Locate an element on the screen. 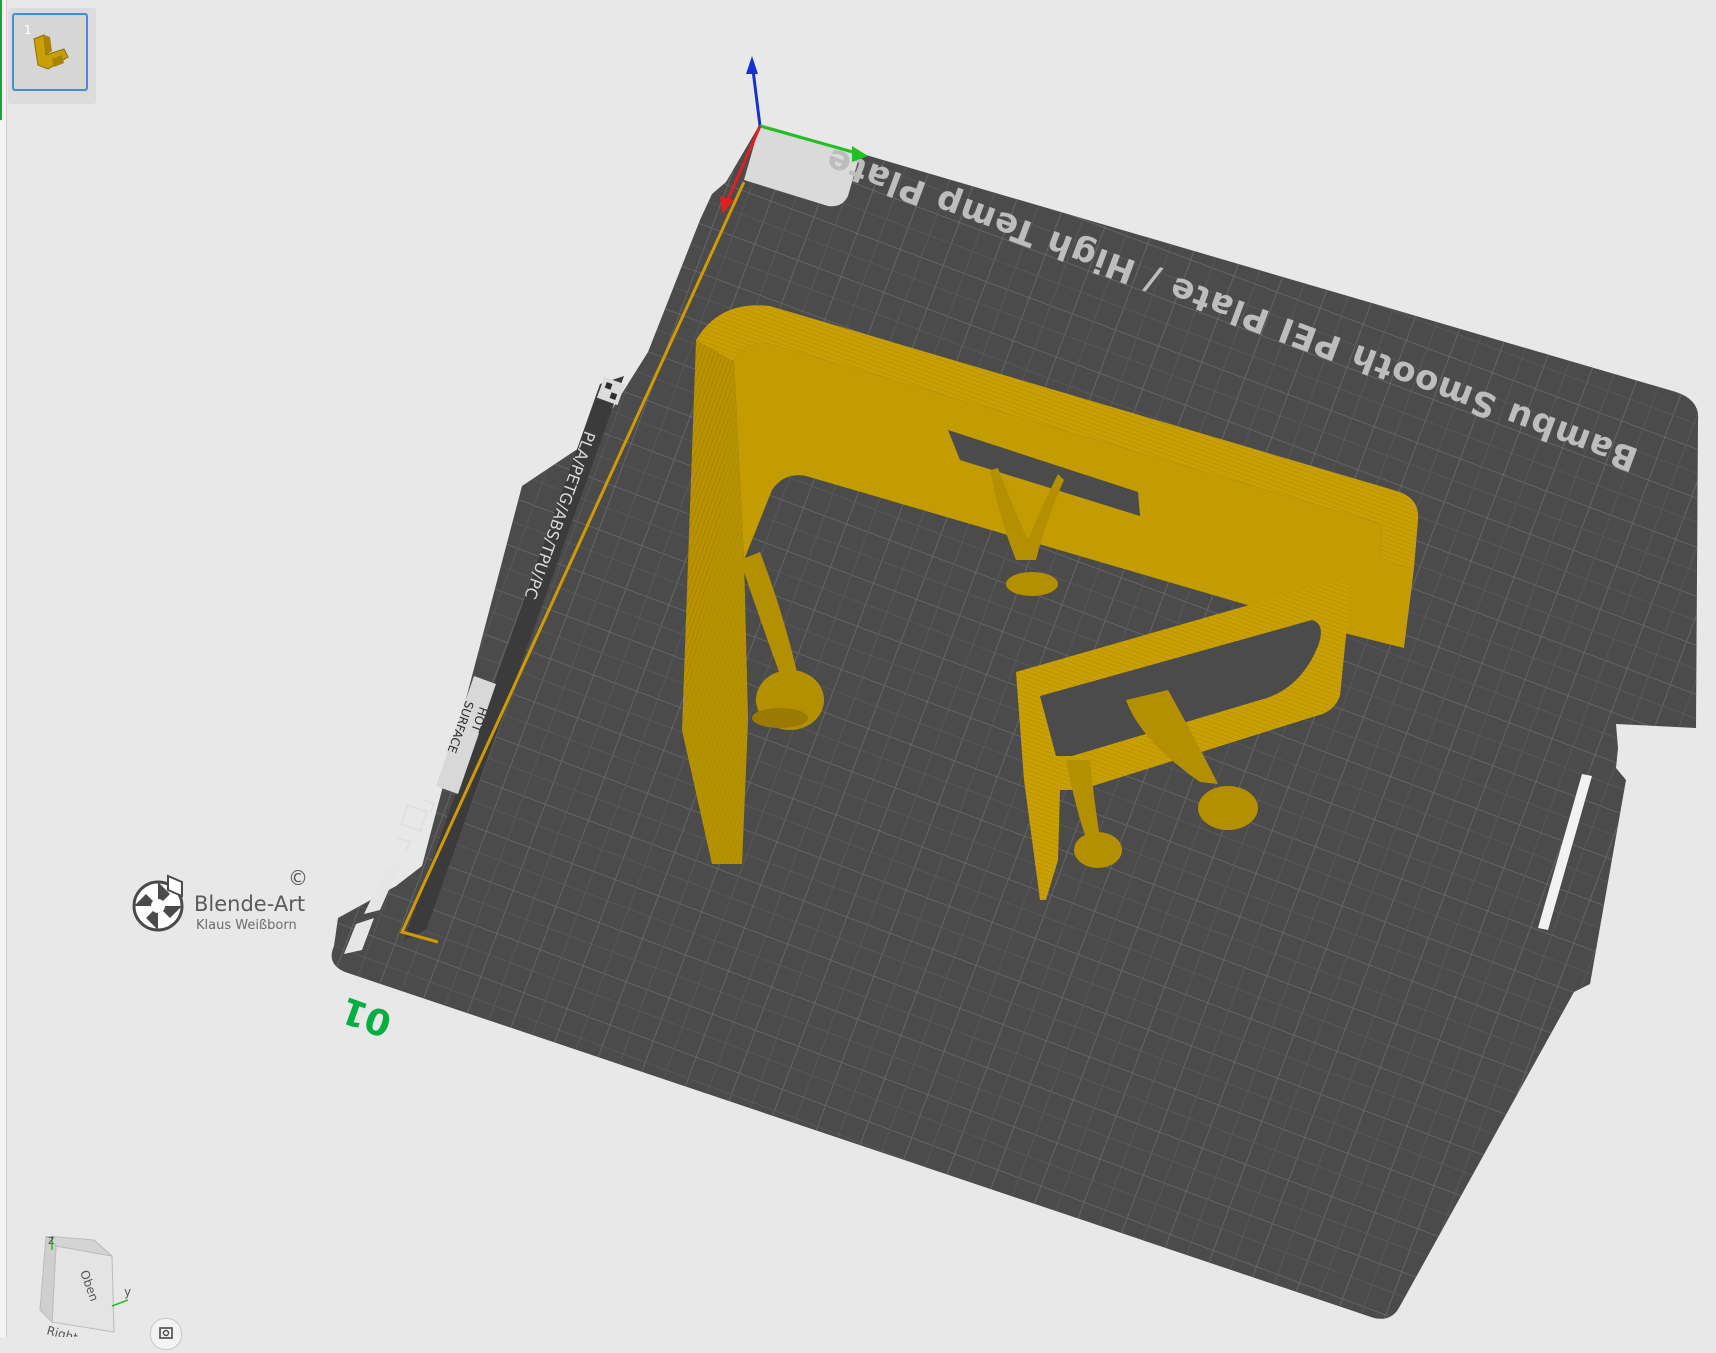 This screenshot has height=1353, width=1716. watermark: Blende-Art Klaus Weißborn © is located at coordinates (228, 901).